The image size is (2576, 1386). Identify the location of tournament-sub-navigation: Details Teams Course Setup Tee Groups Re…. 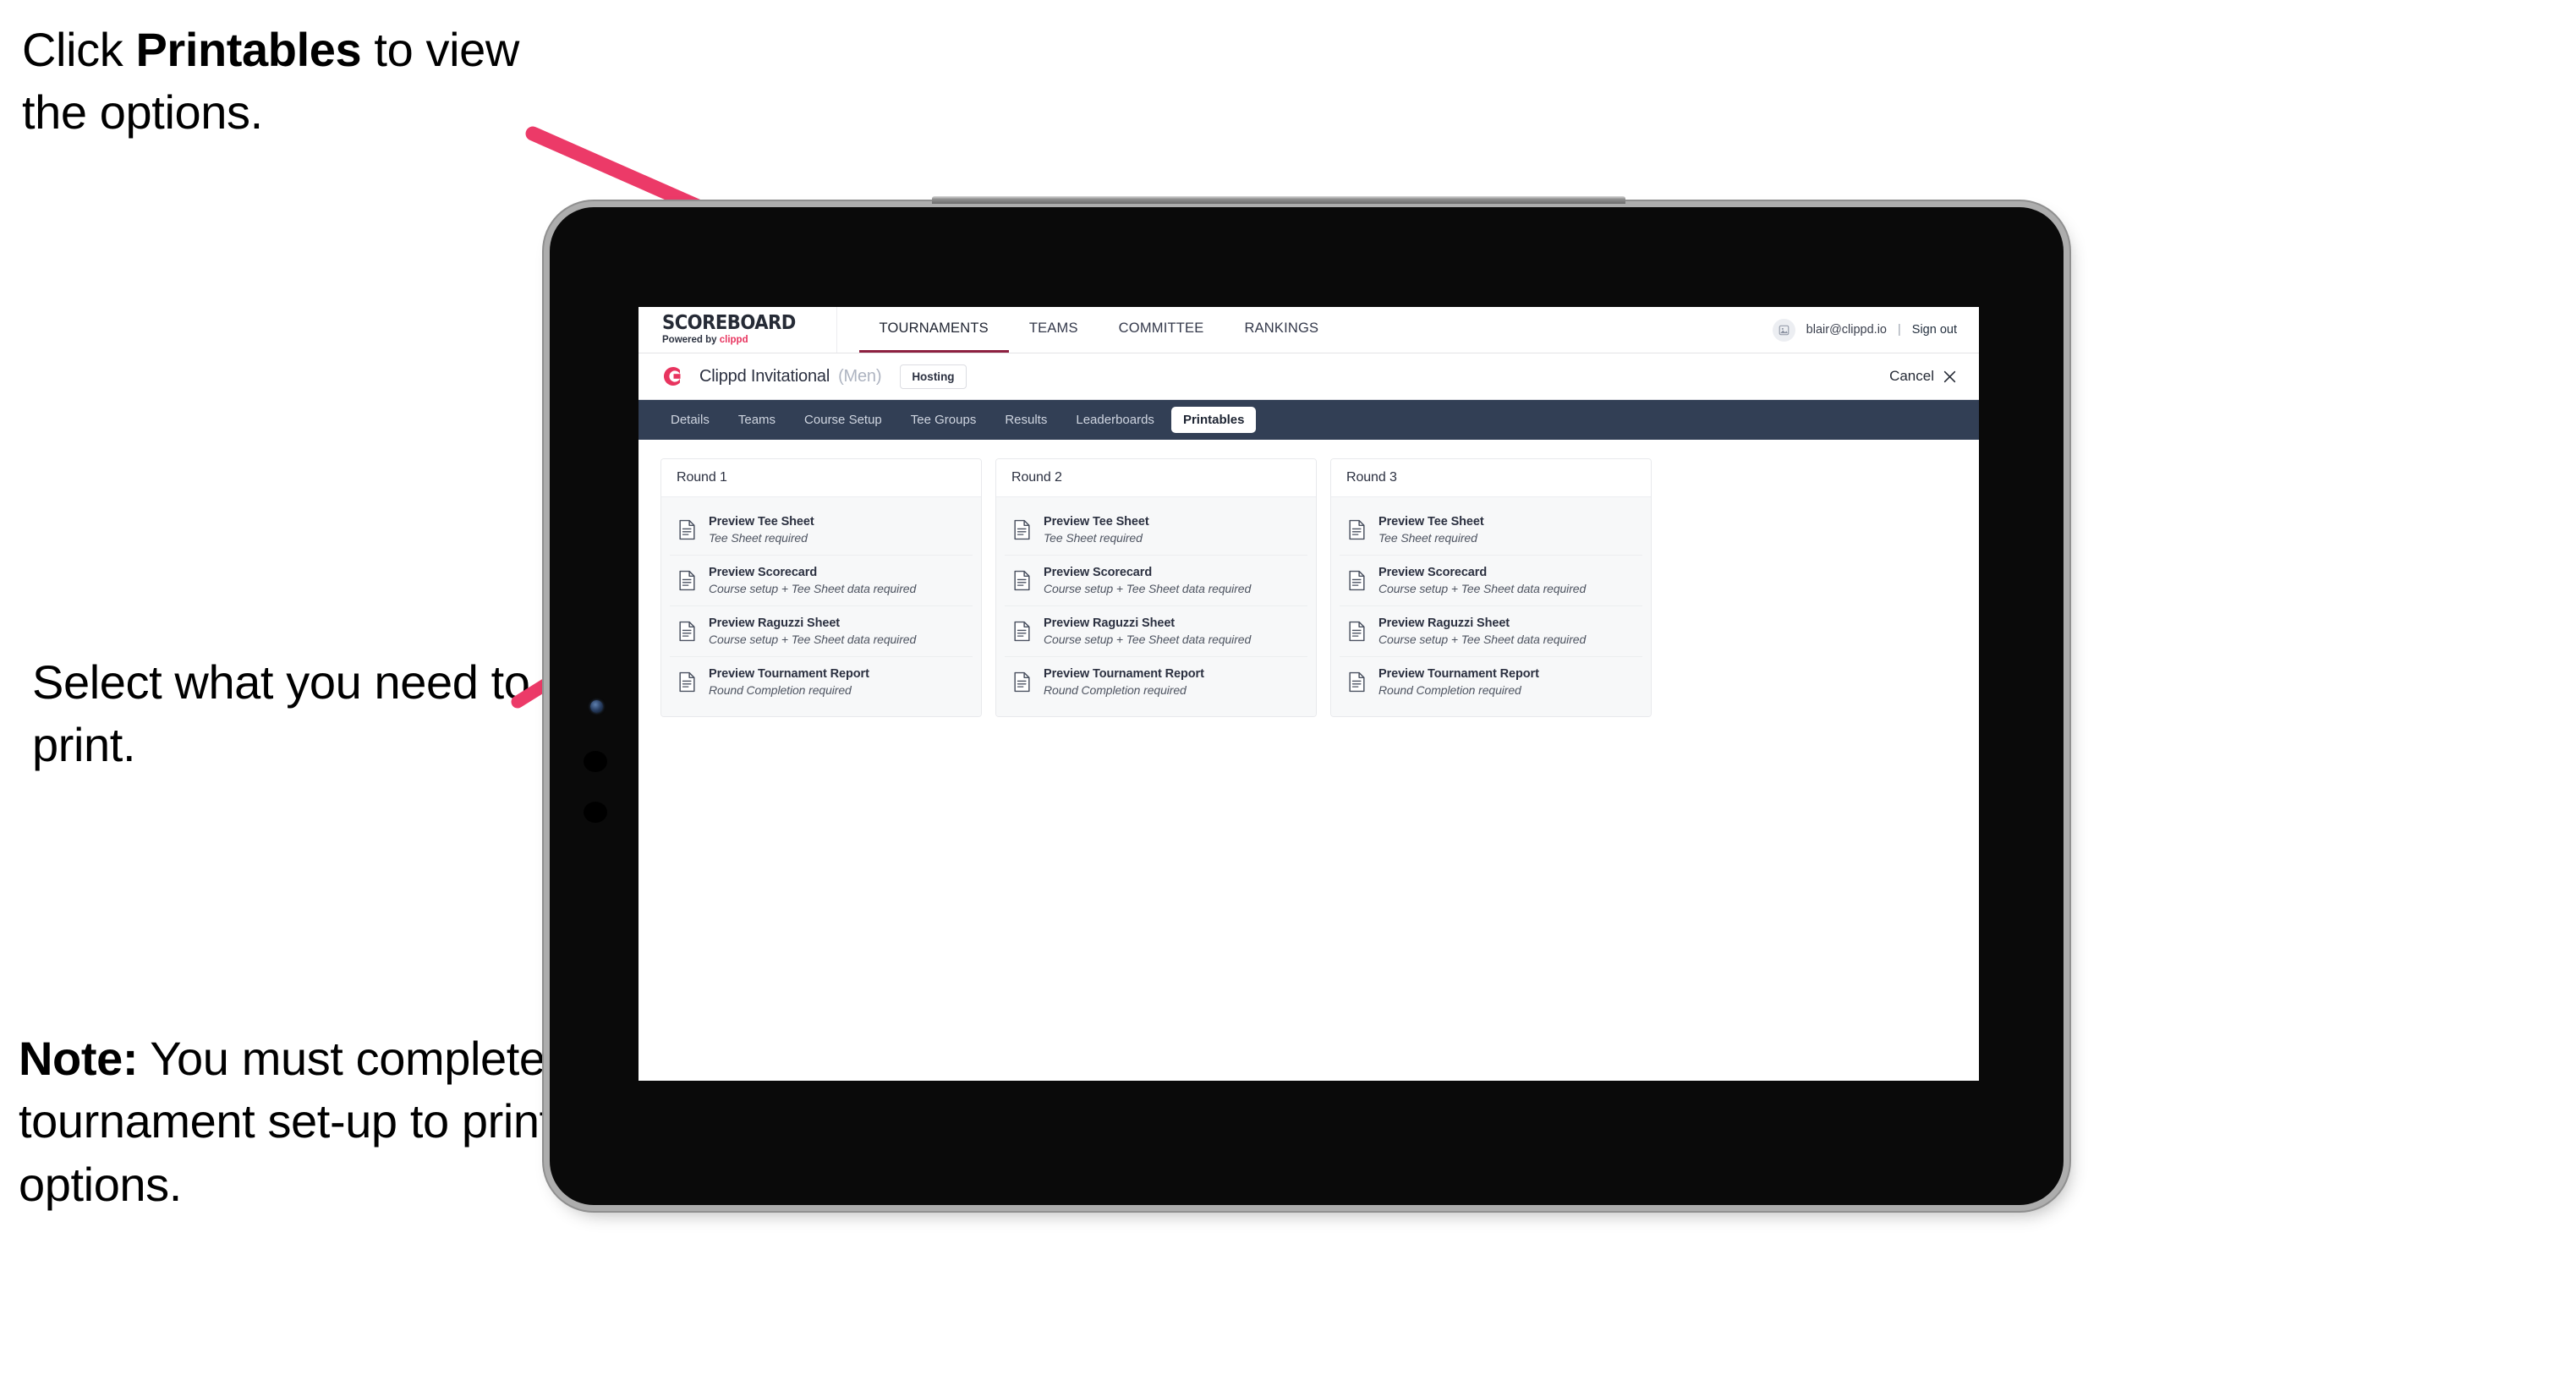
(1309, 420).